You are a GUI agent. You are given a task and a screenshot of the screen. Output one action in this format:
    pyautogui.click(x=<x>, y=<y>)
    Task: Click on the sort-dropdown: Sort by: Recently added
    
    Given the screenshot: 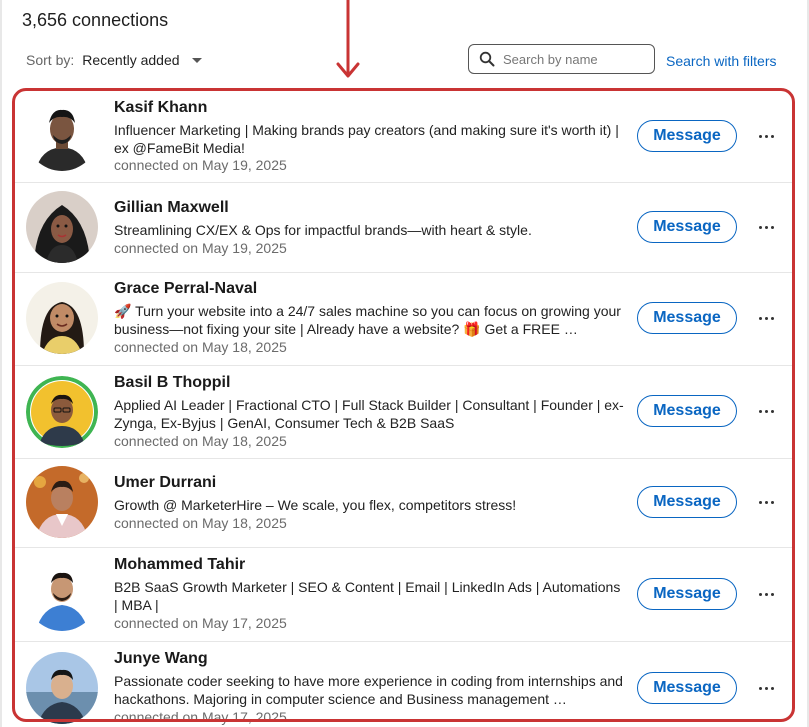 What is the action you would take?
    pyautogui.click(x=114, y=60)
    